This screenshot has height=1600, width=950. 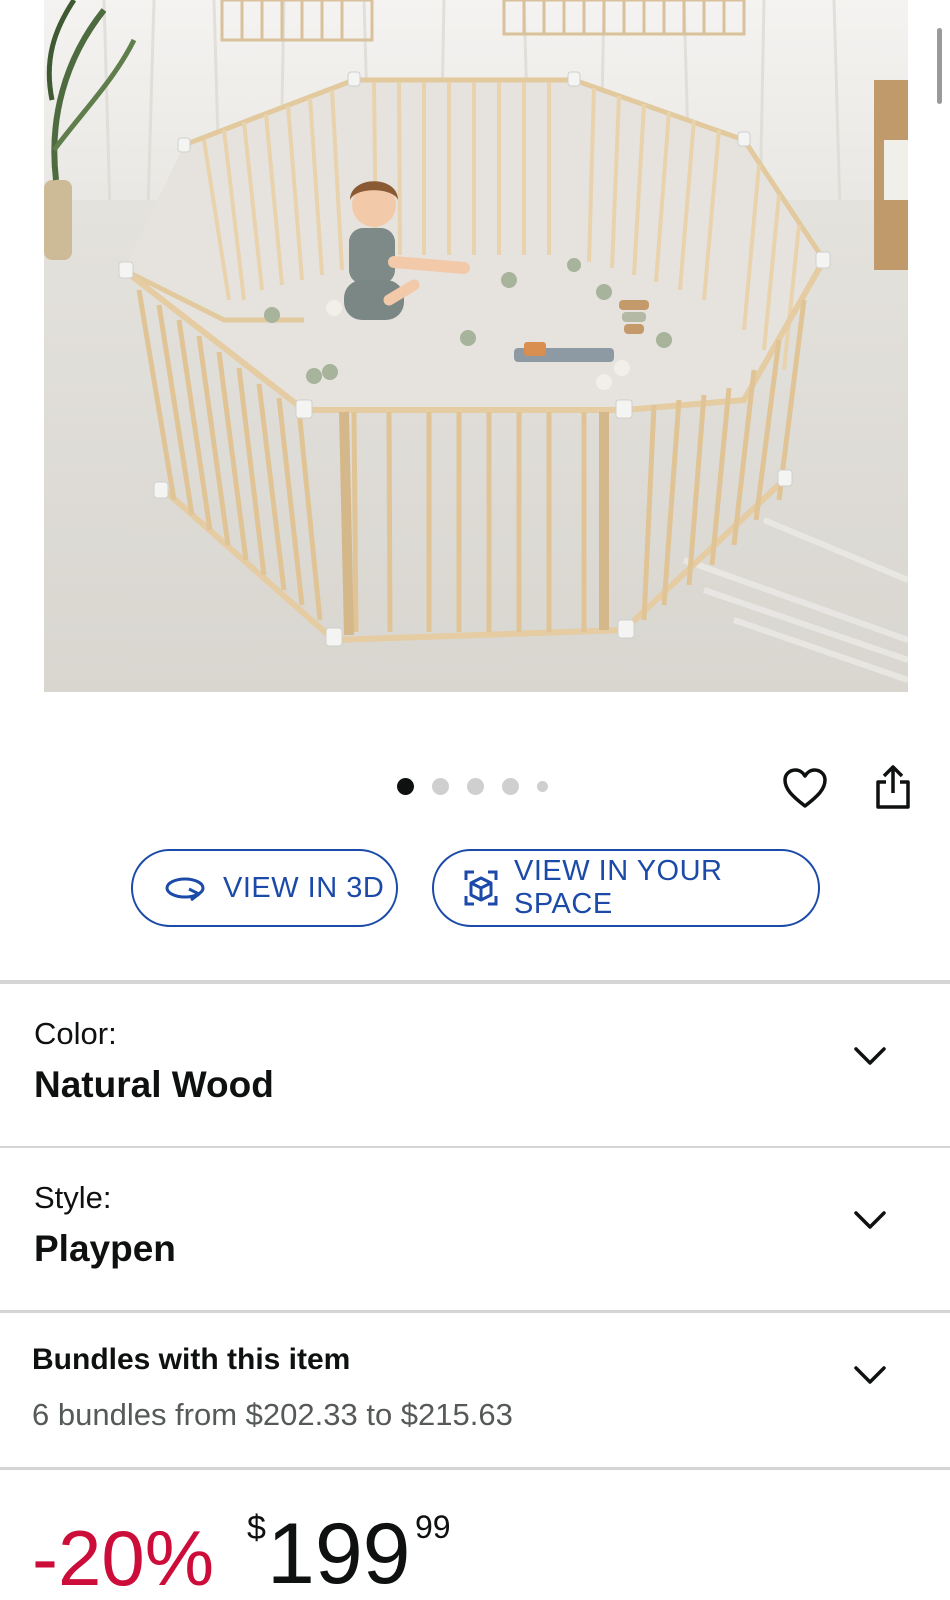 I want to click on heart-icon, so click(x=805, y=788).